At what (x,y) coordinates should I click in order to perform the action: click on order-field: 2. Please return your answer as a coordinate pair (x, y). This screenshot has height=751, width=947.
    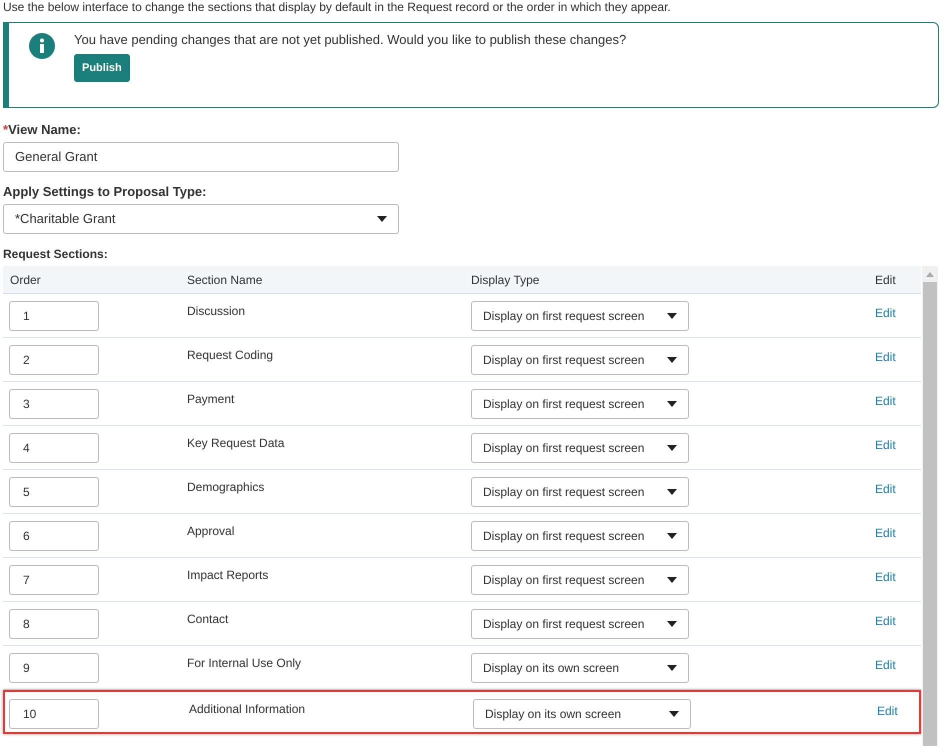
    Looking at the image, I should click on (54, 360).